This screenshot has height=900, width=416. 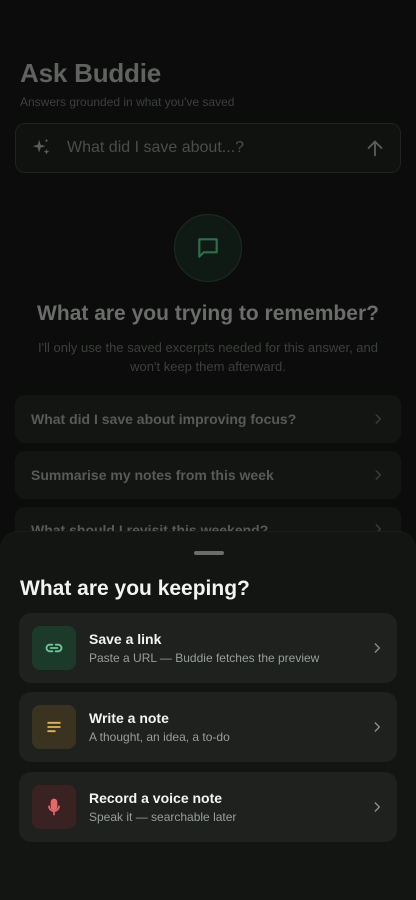 I want to click on empty-state-title: What are you trying to remember?, so click(x=208, y=313).